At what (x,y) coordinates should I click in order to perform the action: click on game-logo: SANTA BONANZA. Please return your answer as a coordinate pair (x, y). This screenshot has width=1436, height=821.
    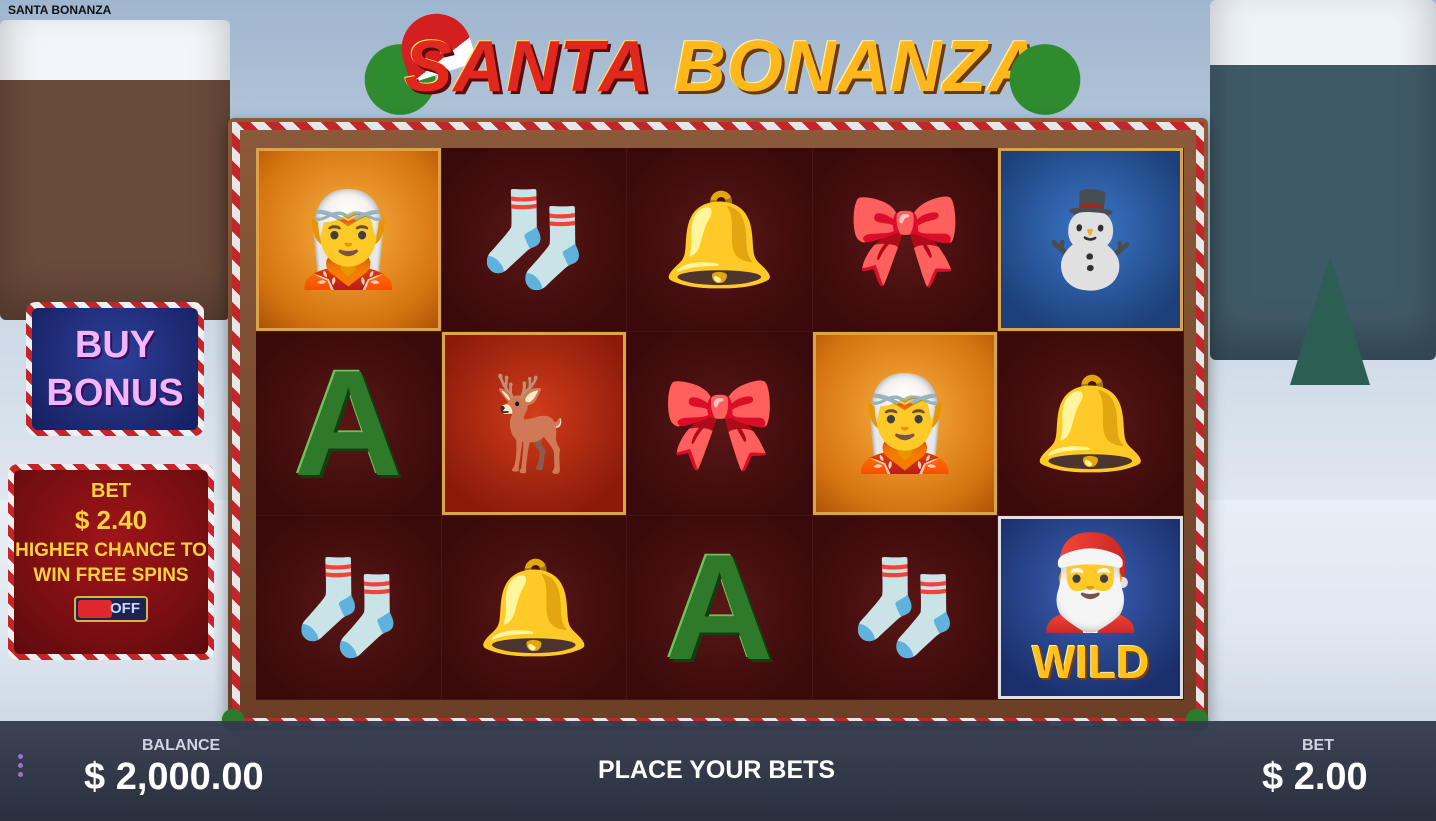
    Looking at the image, I should click on (722, 65).